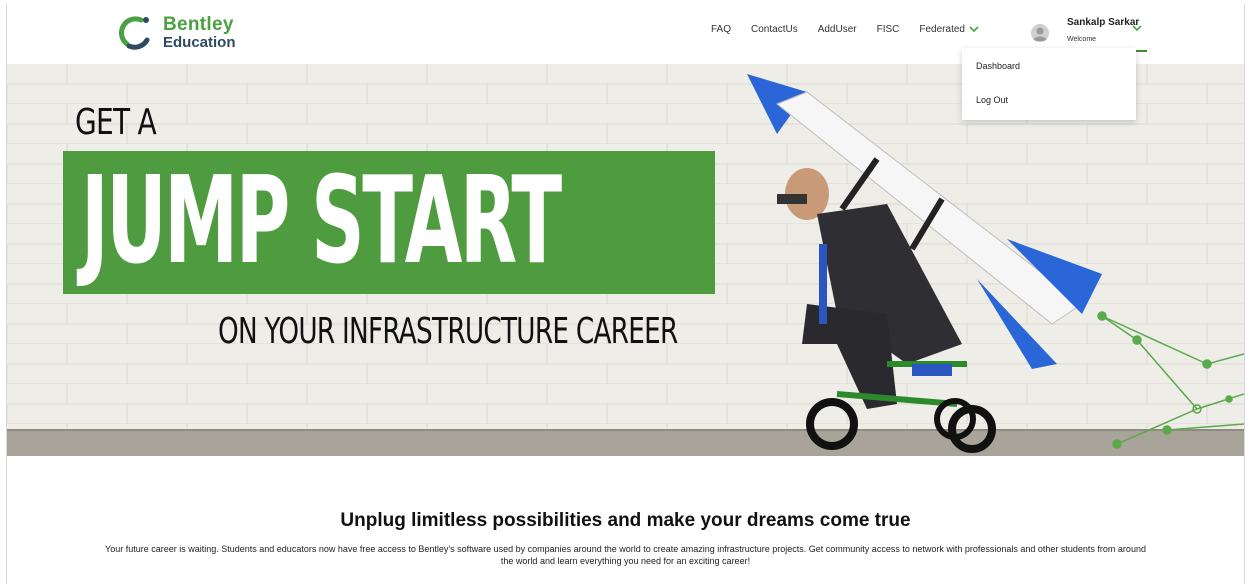 The height and width of the screenshot is (584, 1251). What do you see at coordinates (199, 42) in the screenshot?
I see `logo-text-education: Education` at bounding box center [199, 42].